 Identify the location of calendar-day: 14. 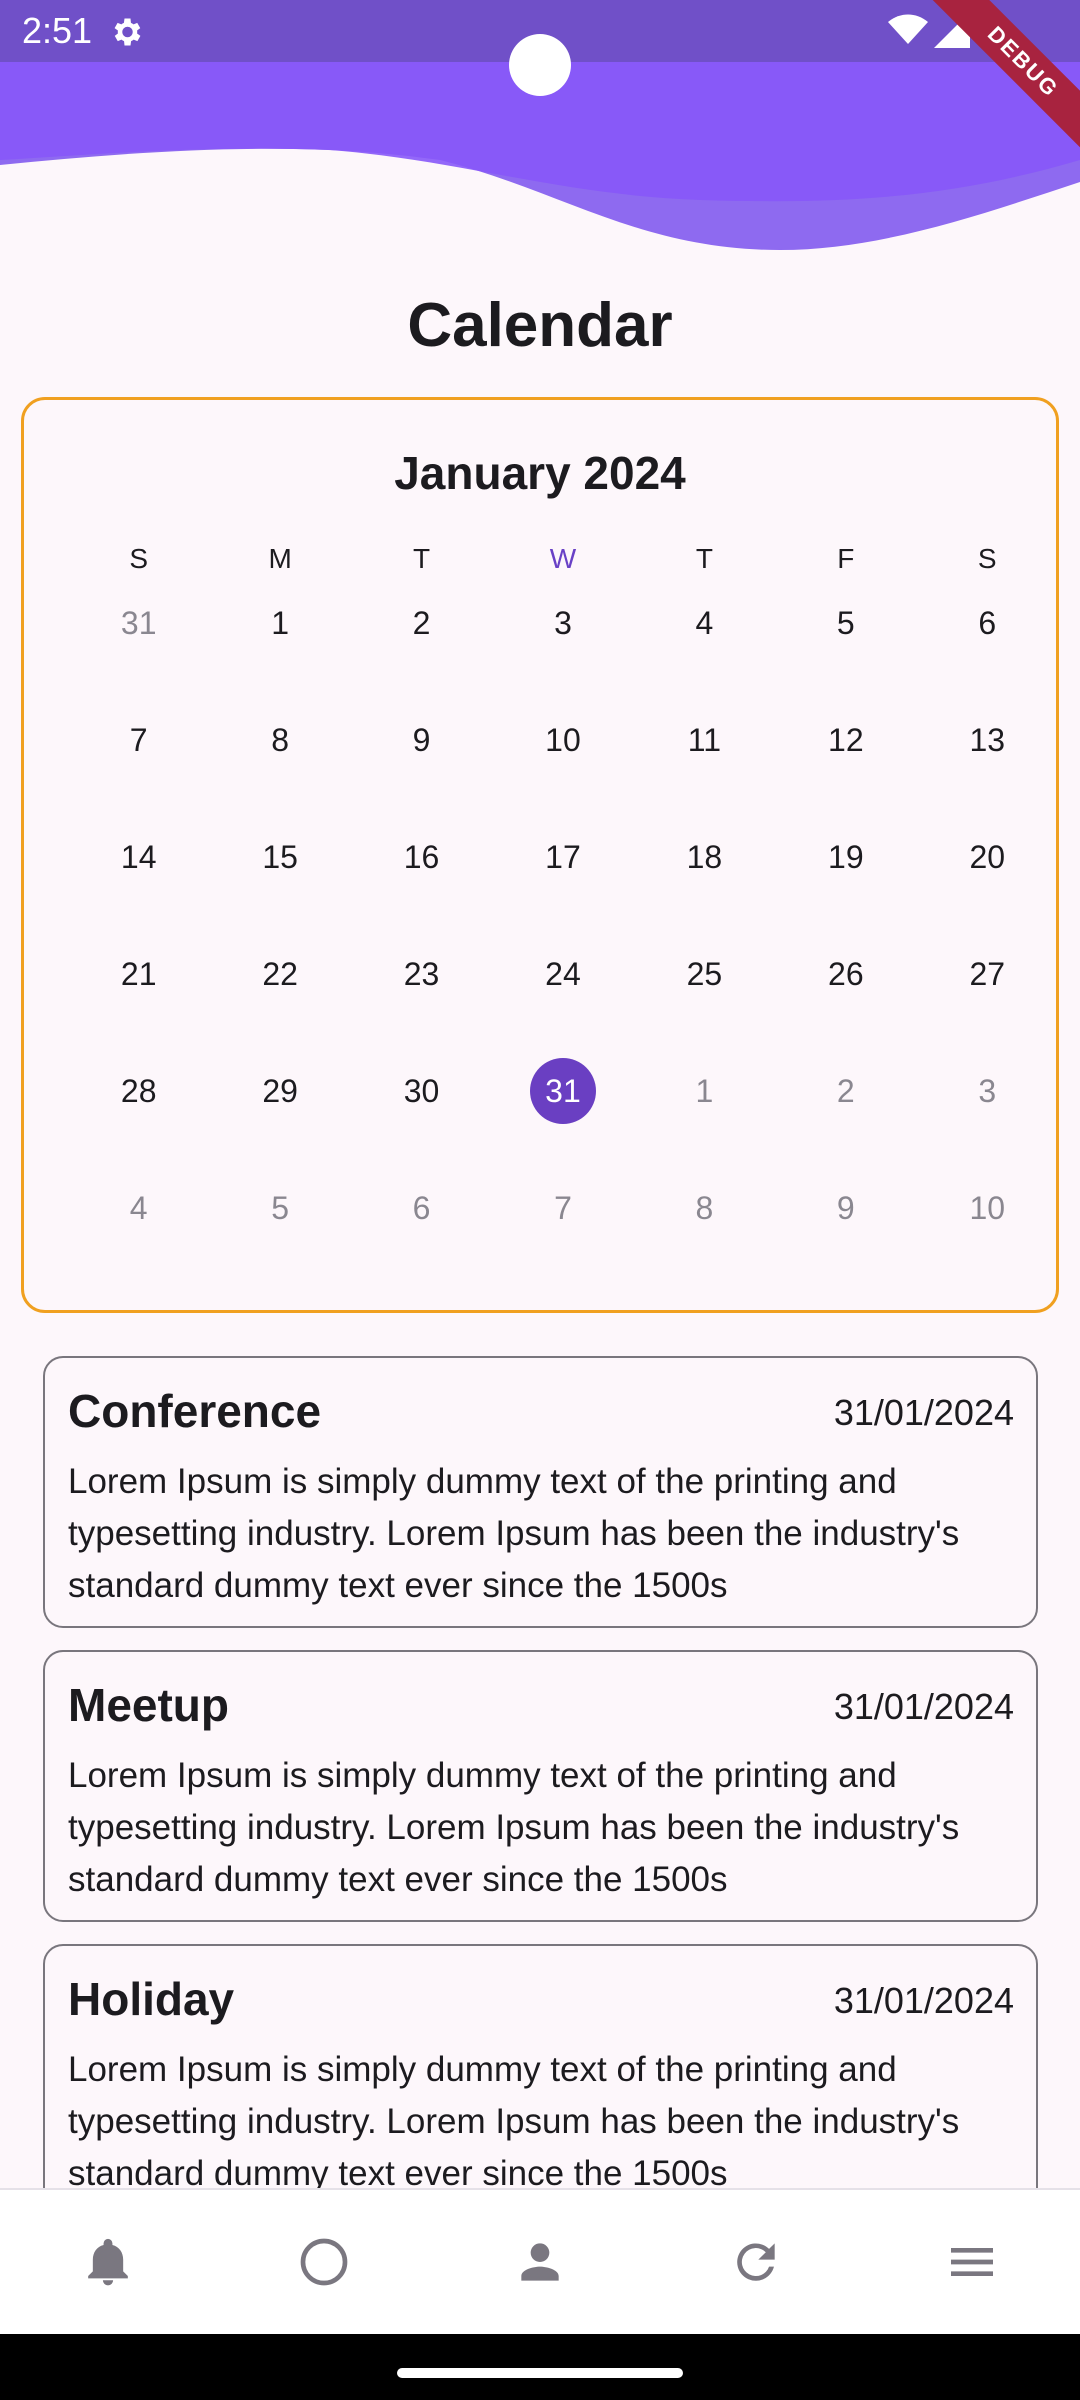
(138, 882).